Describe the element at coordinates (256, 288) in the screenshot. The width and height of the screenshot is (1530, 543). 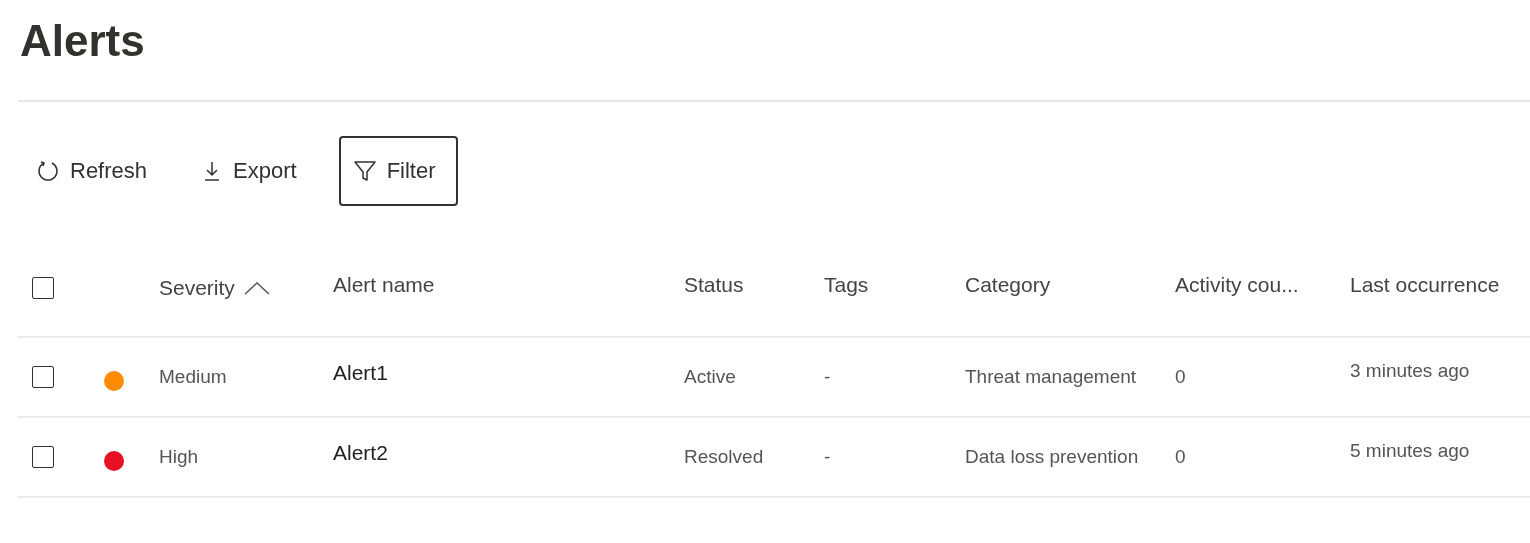
I see `sort-up-icon` at that location.